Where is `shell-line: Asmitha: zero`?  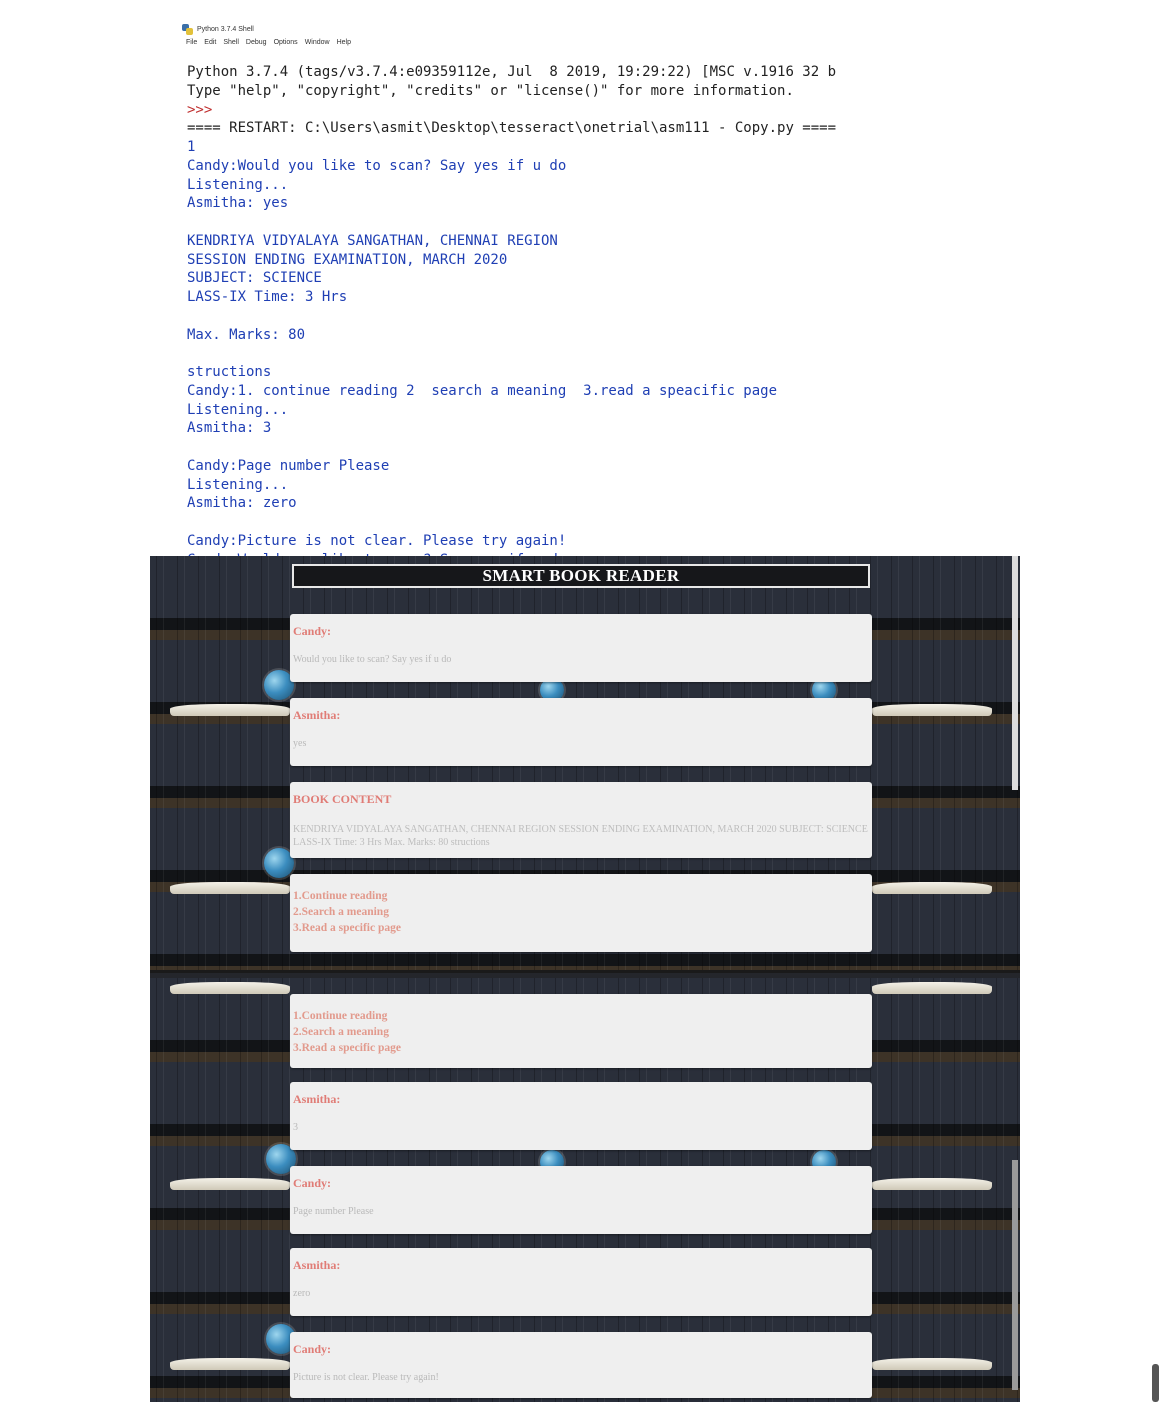 shell-line: Asmitha: zero is located at coordinates (242, 503).